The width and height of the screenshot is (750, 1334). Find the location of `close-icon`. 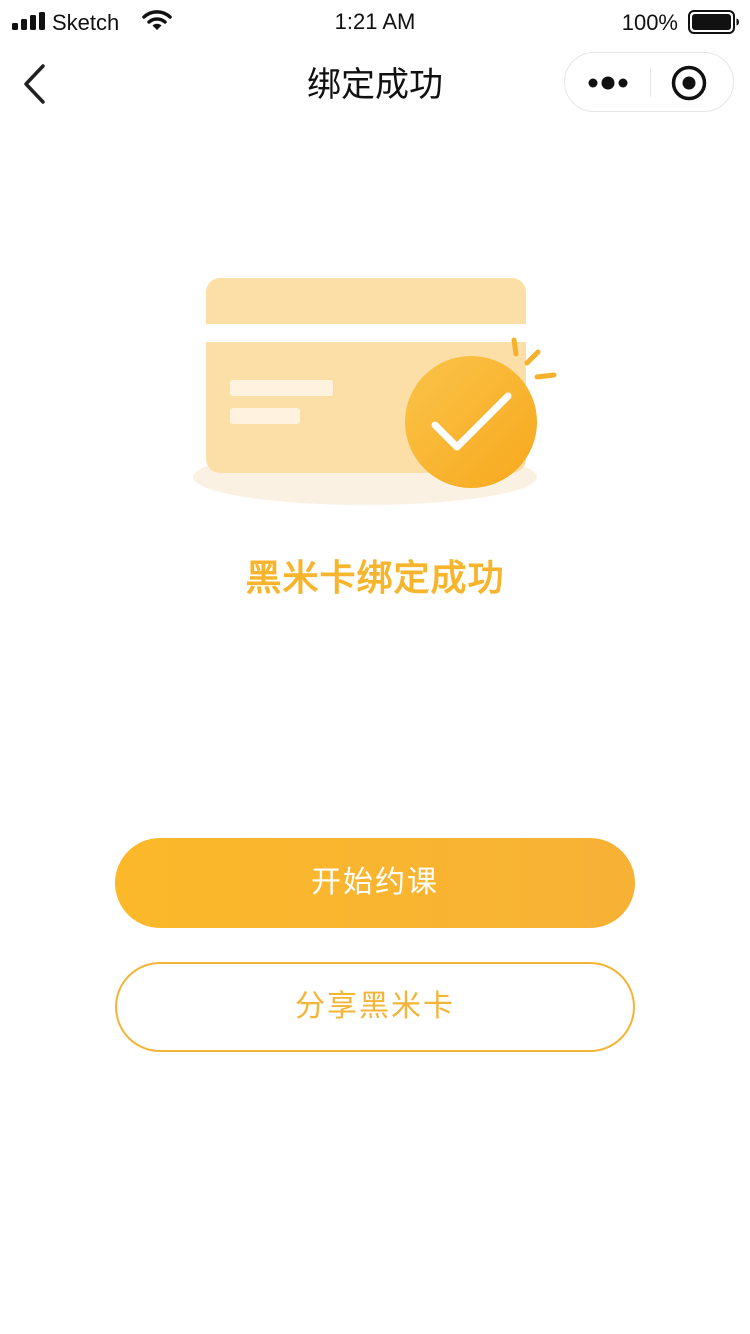

close-icon is located at coordinates (689, 83).